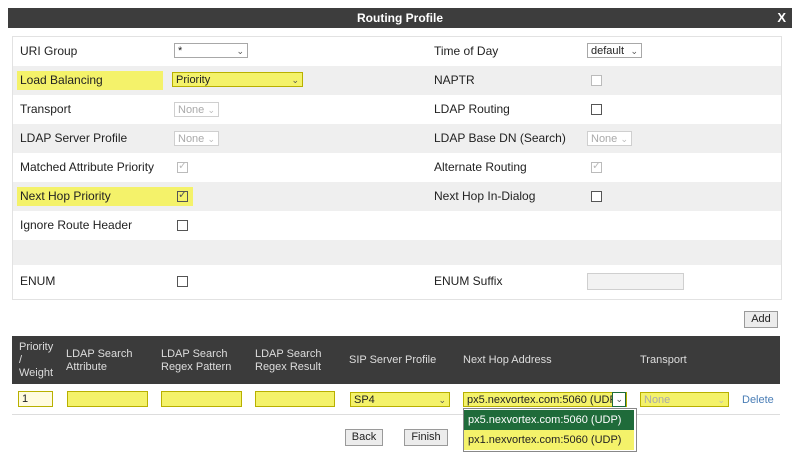 This screenshot has height=466, width=800. Describe the element at coordinates (596, 80) in the screenshot. I see `naptr-checkbox` at that location.